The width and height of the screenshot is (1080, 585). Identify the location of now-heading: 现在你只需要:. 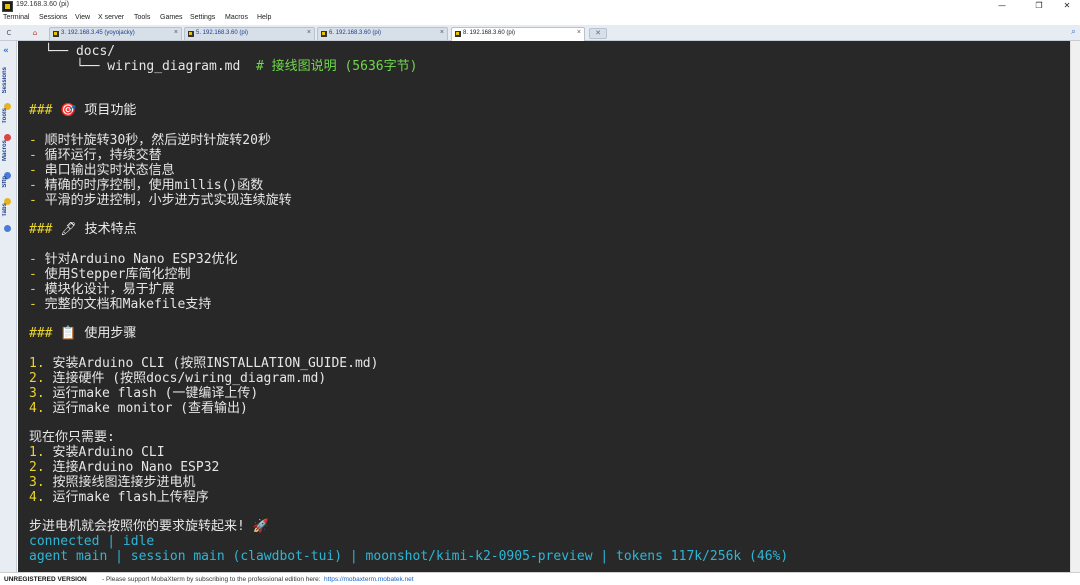
(72, 437).